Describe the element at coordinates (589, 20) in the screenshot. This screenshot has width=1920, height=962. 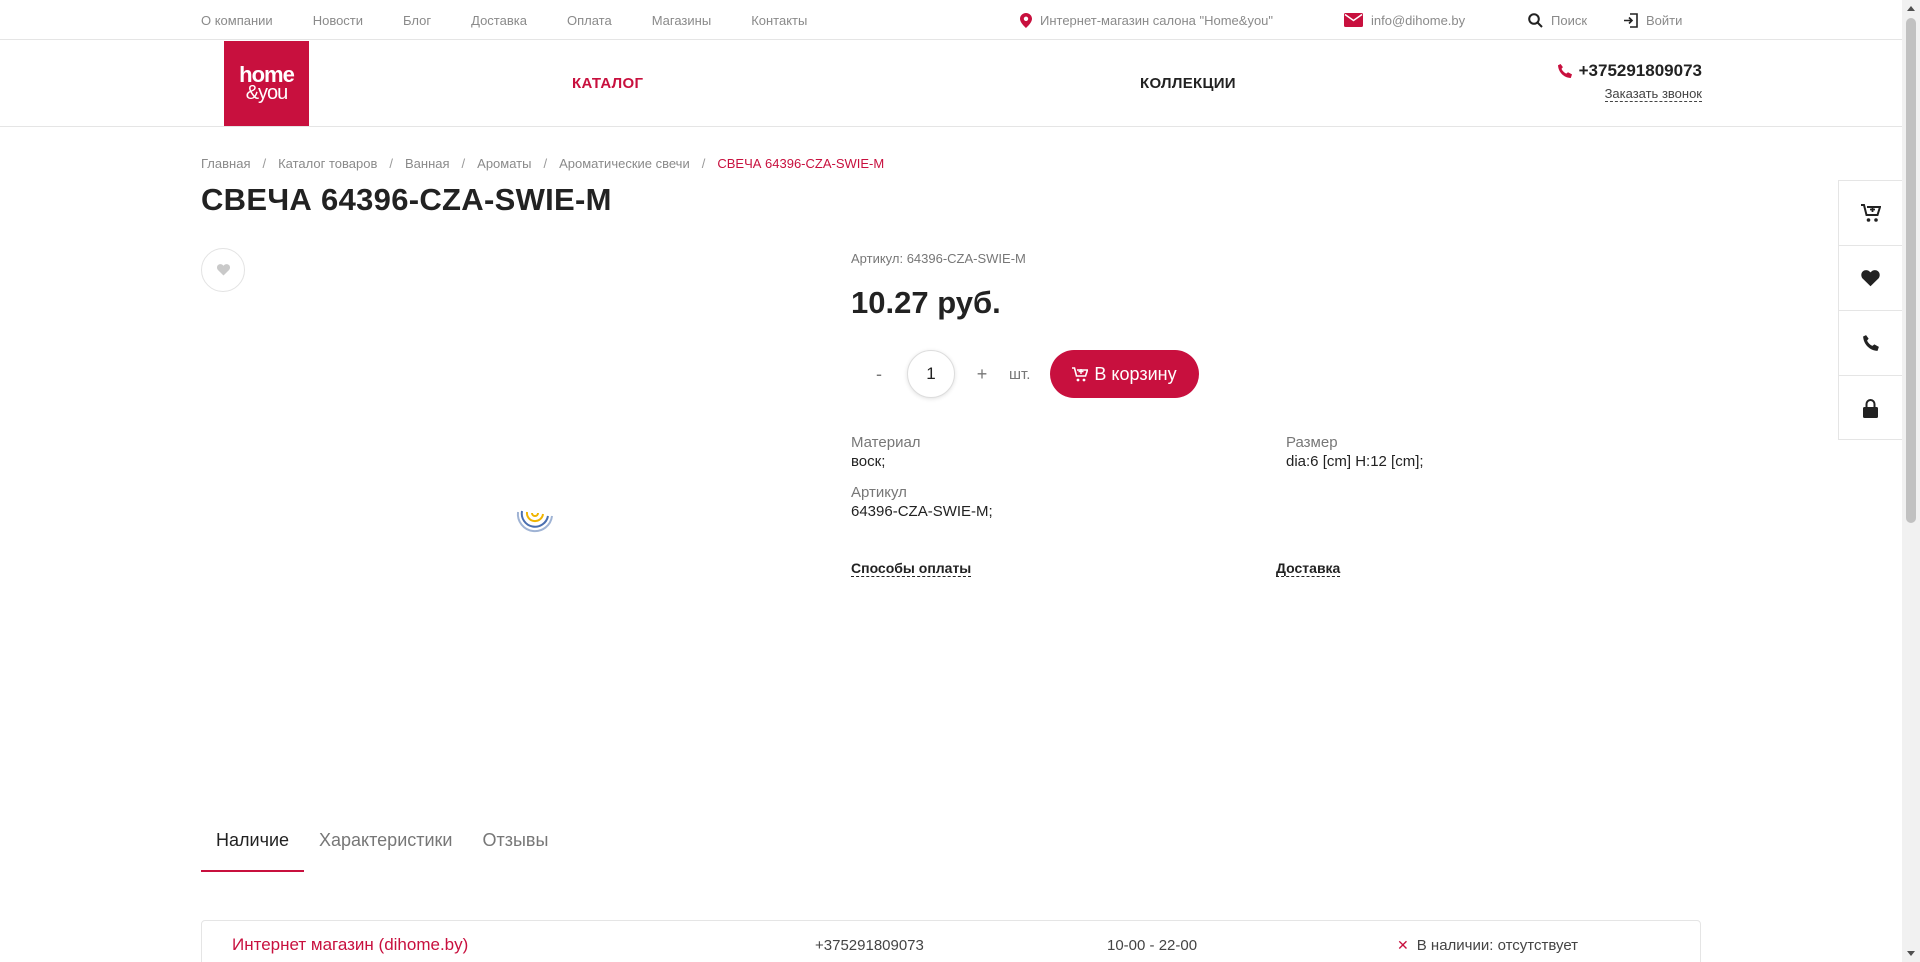
I see `top-nav-payment: Оплата` at that location.